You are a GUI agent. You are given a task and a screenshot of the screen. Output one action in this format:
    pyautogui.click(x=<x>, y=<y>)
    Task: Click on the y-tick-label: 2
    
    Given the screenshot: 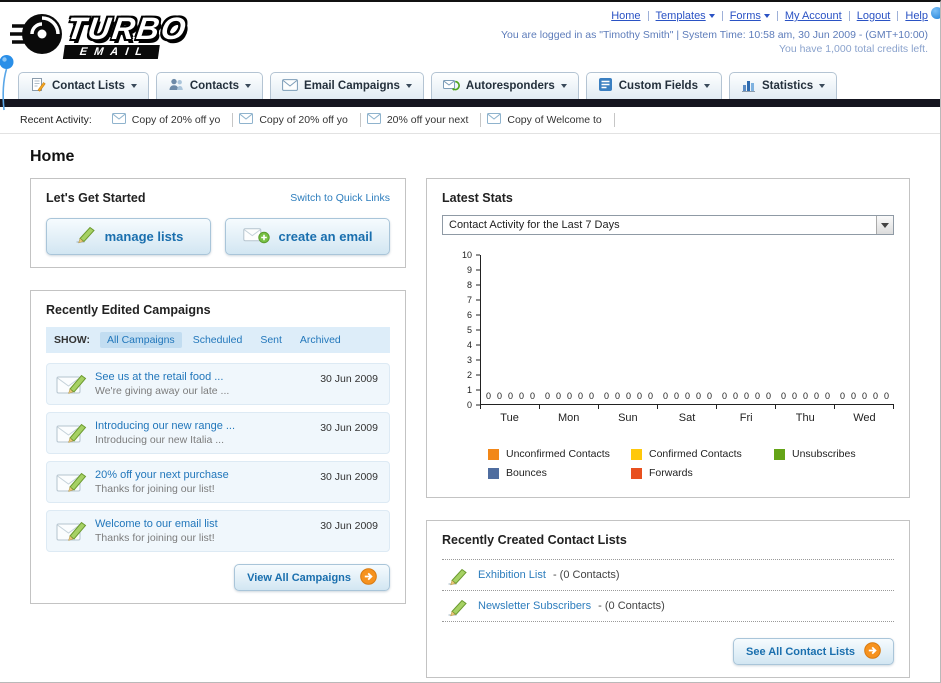 What is the action you would take?
    pyautogui.click(x=469, y=375)
    